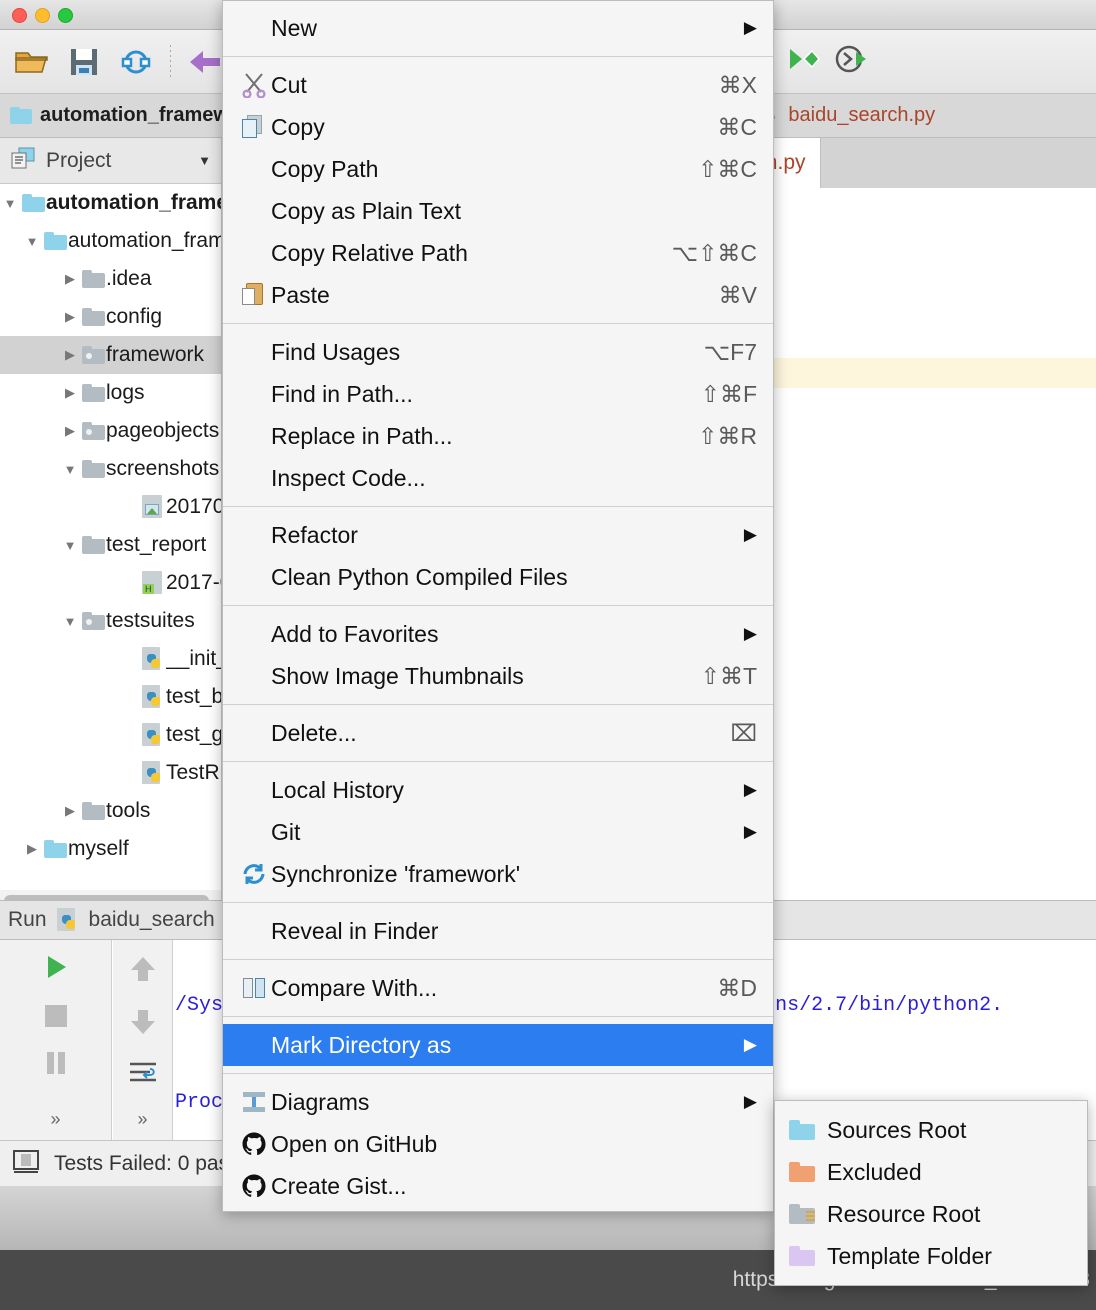 This screenshot has height=1310, width=1096. I want to click on menu-item-clean-python-compiled-files: Clean Python Compiled Files, so click(498, 577).